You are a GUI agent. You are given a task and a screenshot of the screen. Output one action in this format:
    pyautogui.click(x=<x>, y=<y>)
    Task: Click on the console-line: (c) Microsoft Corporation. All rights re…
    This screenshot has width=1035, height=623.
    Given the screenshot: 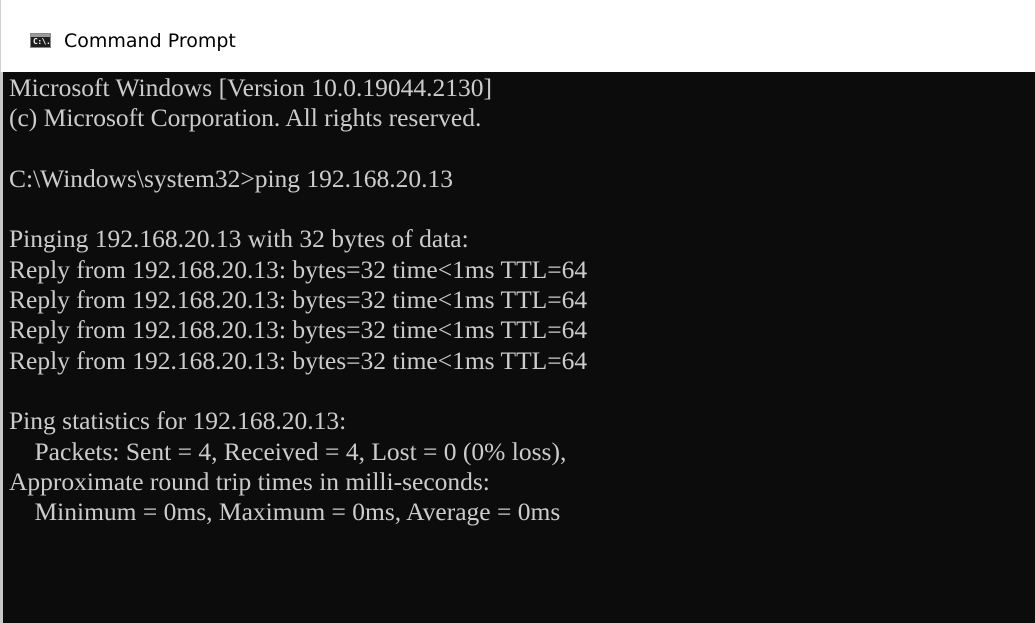 What is the action you would take?
    pyautogui.click(x=245, y=118)
    